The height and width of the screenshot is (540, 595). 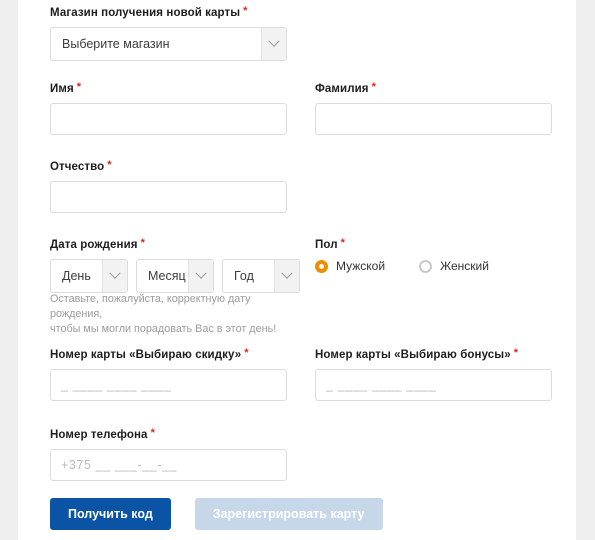 I want to click on gender-label-text: Пол, so click(x=326, y=245).